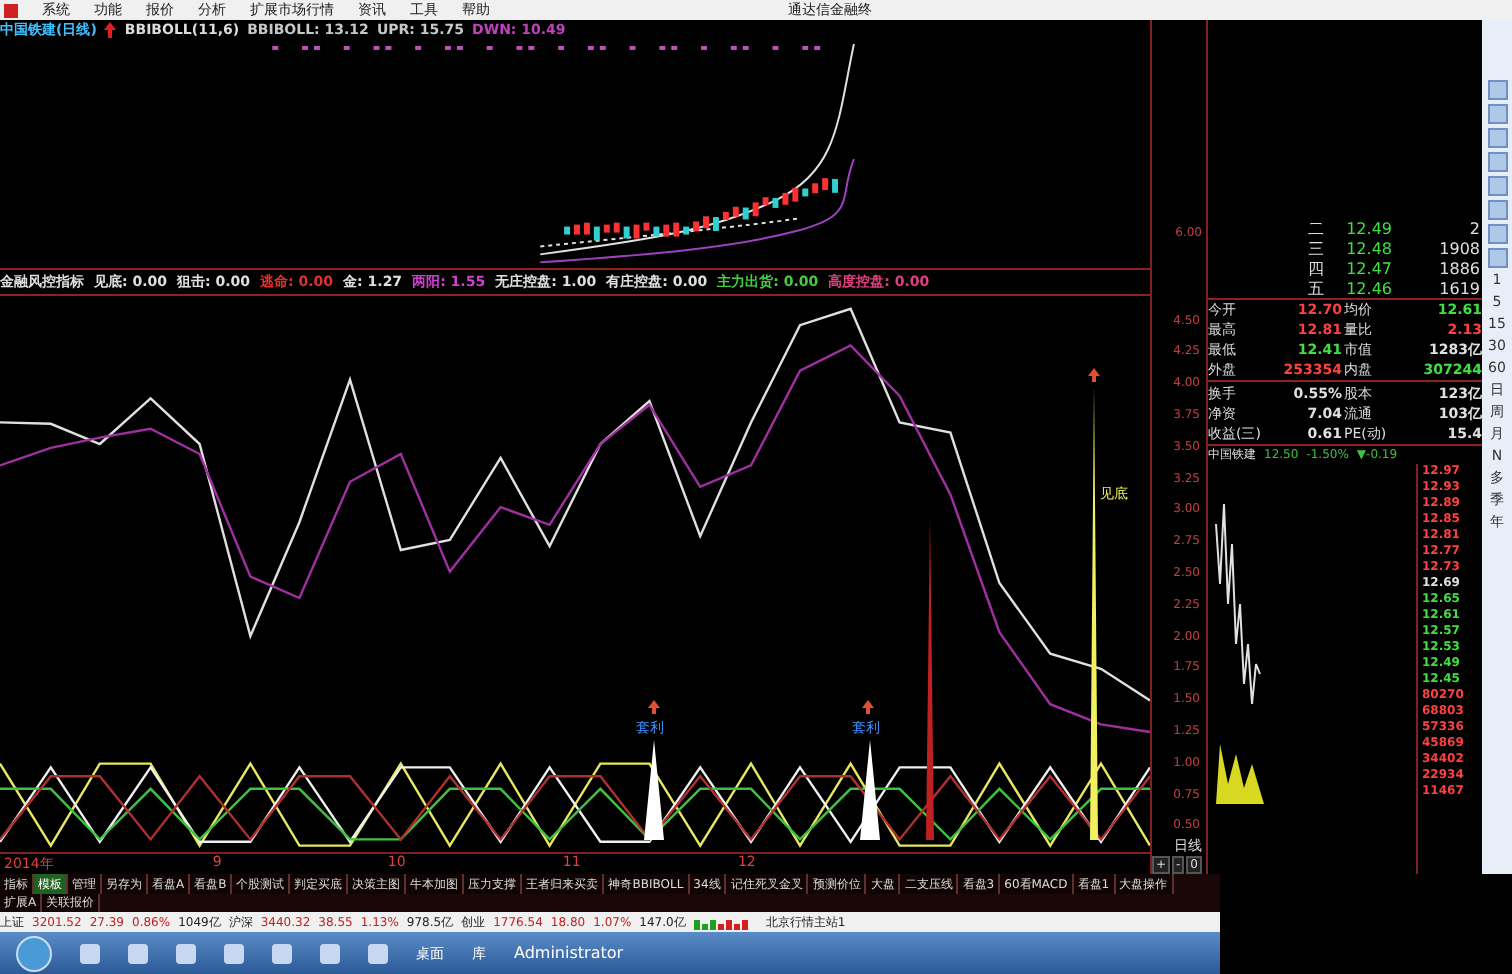 This screenshot has width=1512, height=974. I want to click on order-level: 四, so click(1315, 269).